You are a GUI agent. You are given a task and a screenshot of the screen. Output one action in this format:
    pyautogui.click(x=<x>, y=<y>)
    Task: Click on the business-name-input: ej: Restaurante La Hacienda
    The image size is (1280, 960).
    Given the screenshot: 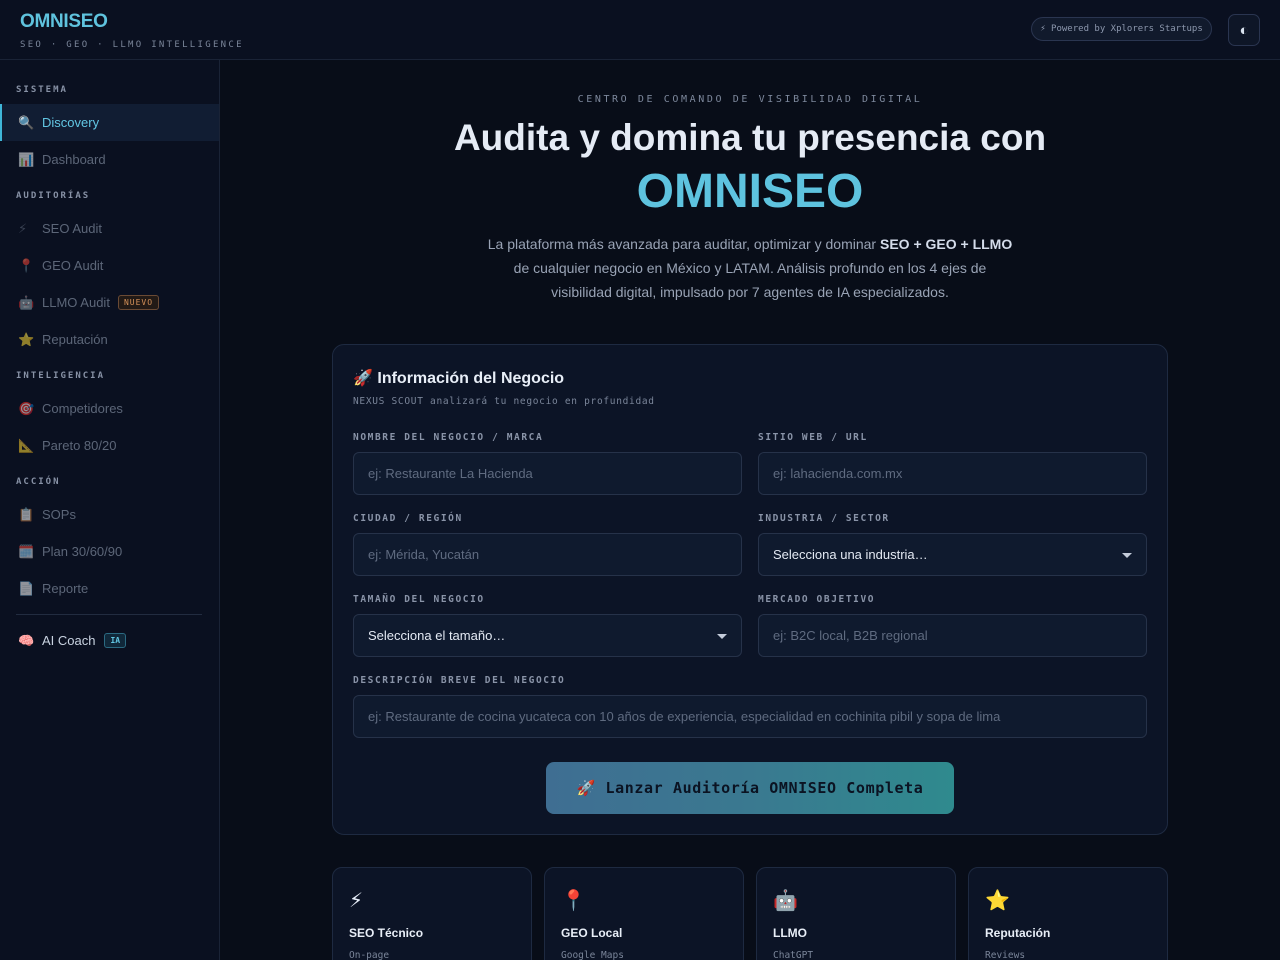 What is the action you would take?
    pyautogui.click(x=547, y=473)
    